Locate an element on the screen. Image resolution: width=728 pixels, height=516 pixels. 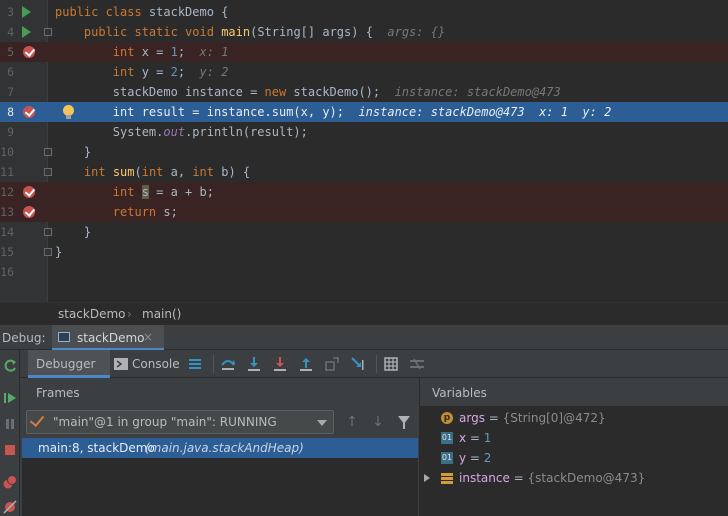
variable-name: instance is located at coordinates (484, 478).